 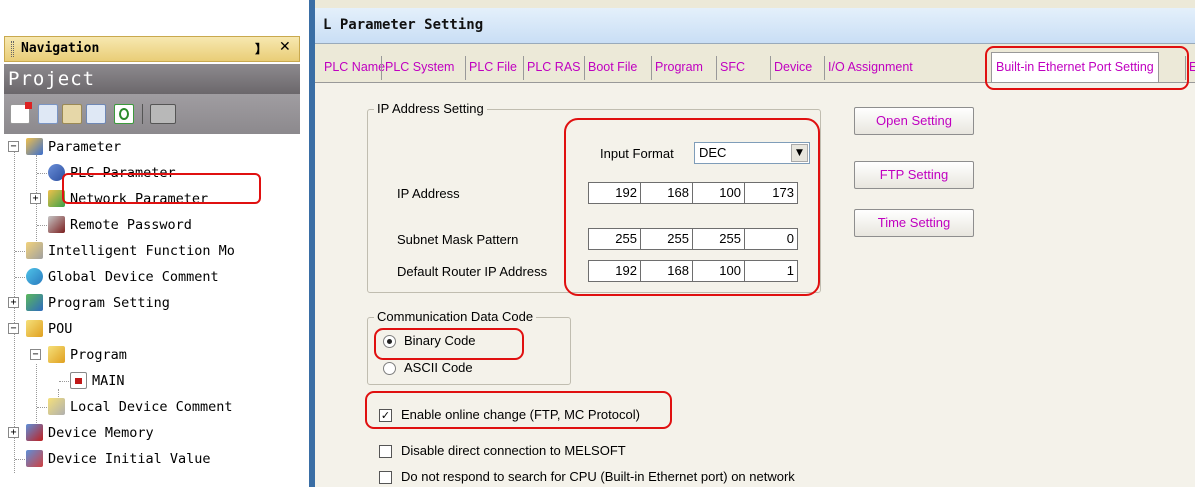 What do you see at coordinates (108, 381) in the screenshot?
I see `tree-item-label: MAIN` at bounding box center [108, 381].